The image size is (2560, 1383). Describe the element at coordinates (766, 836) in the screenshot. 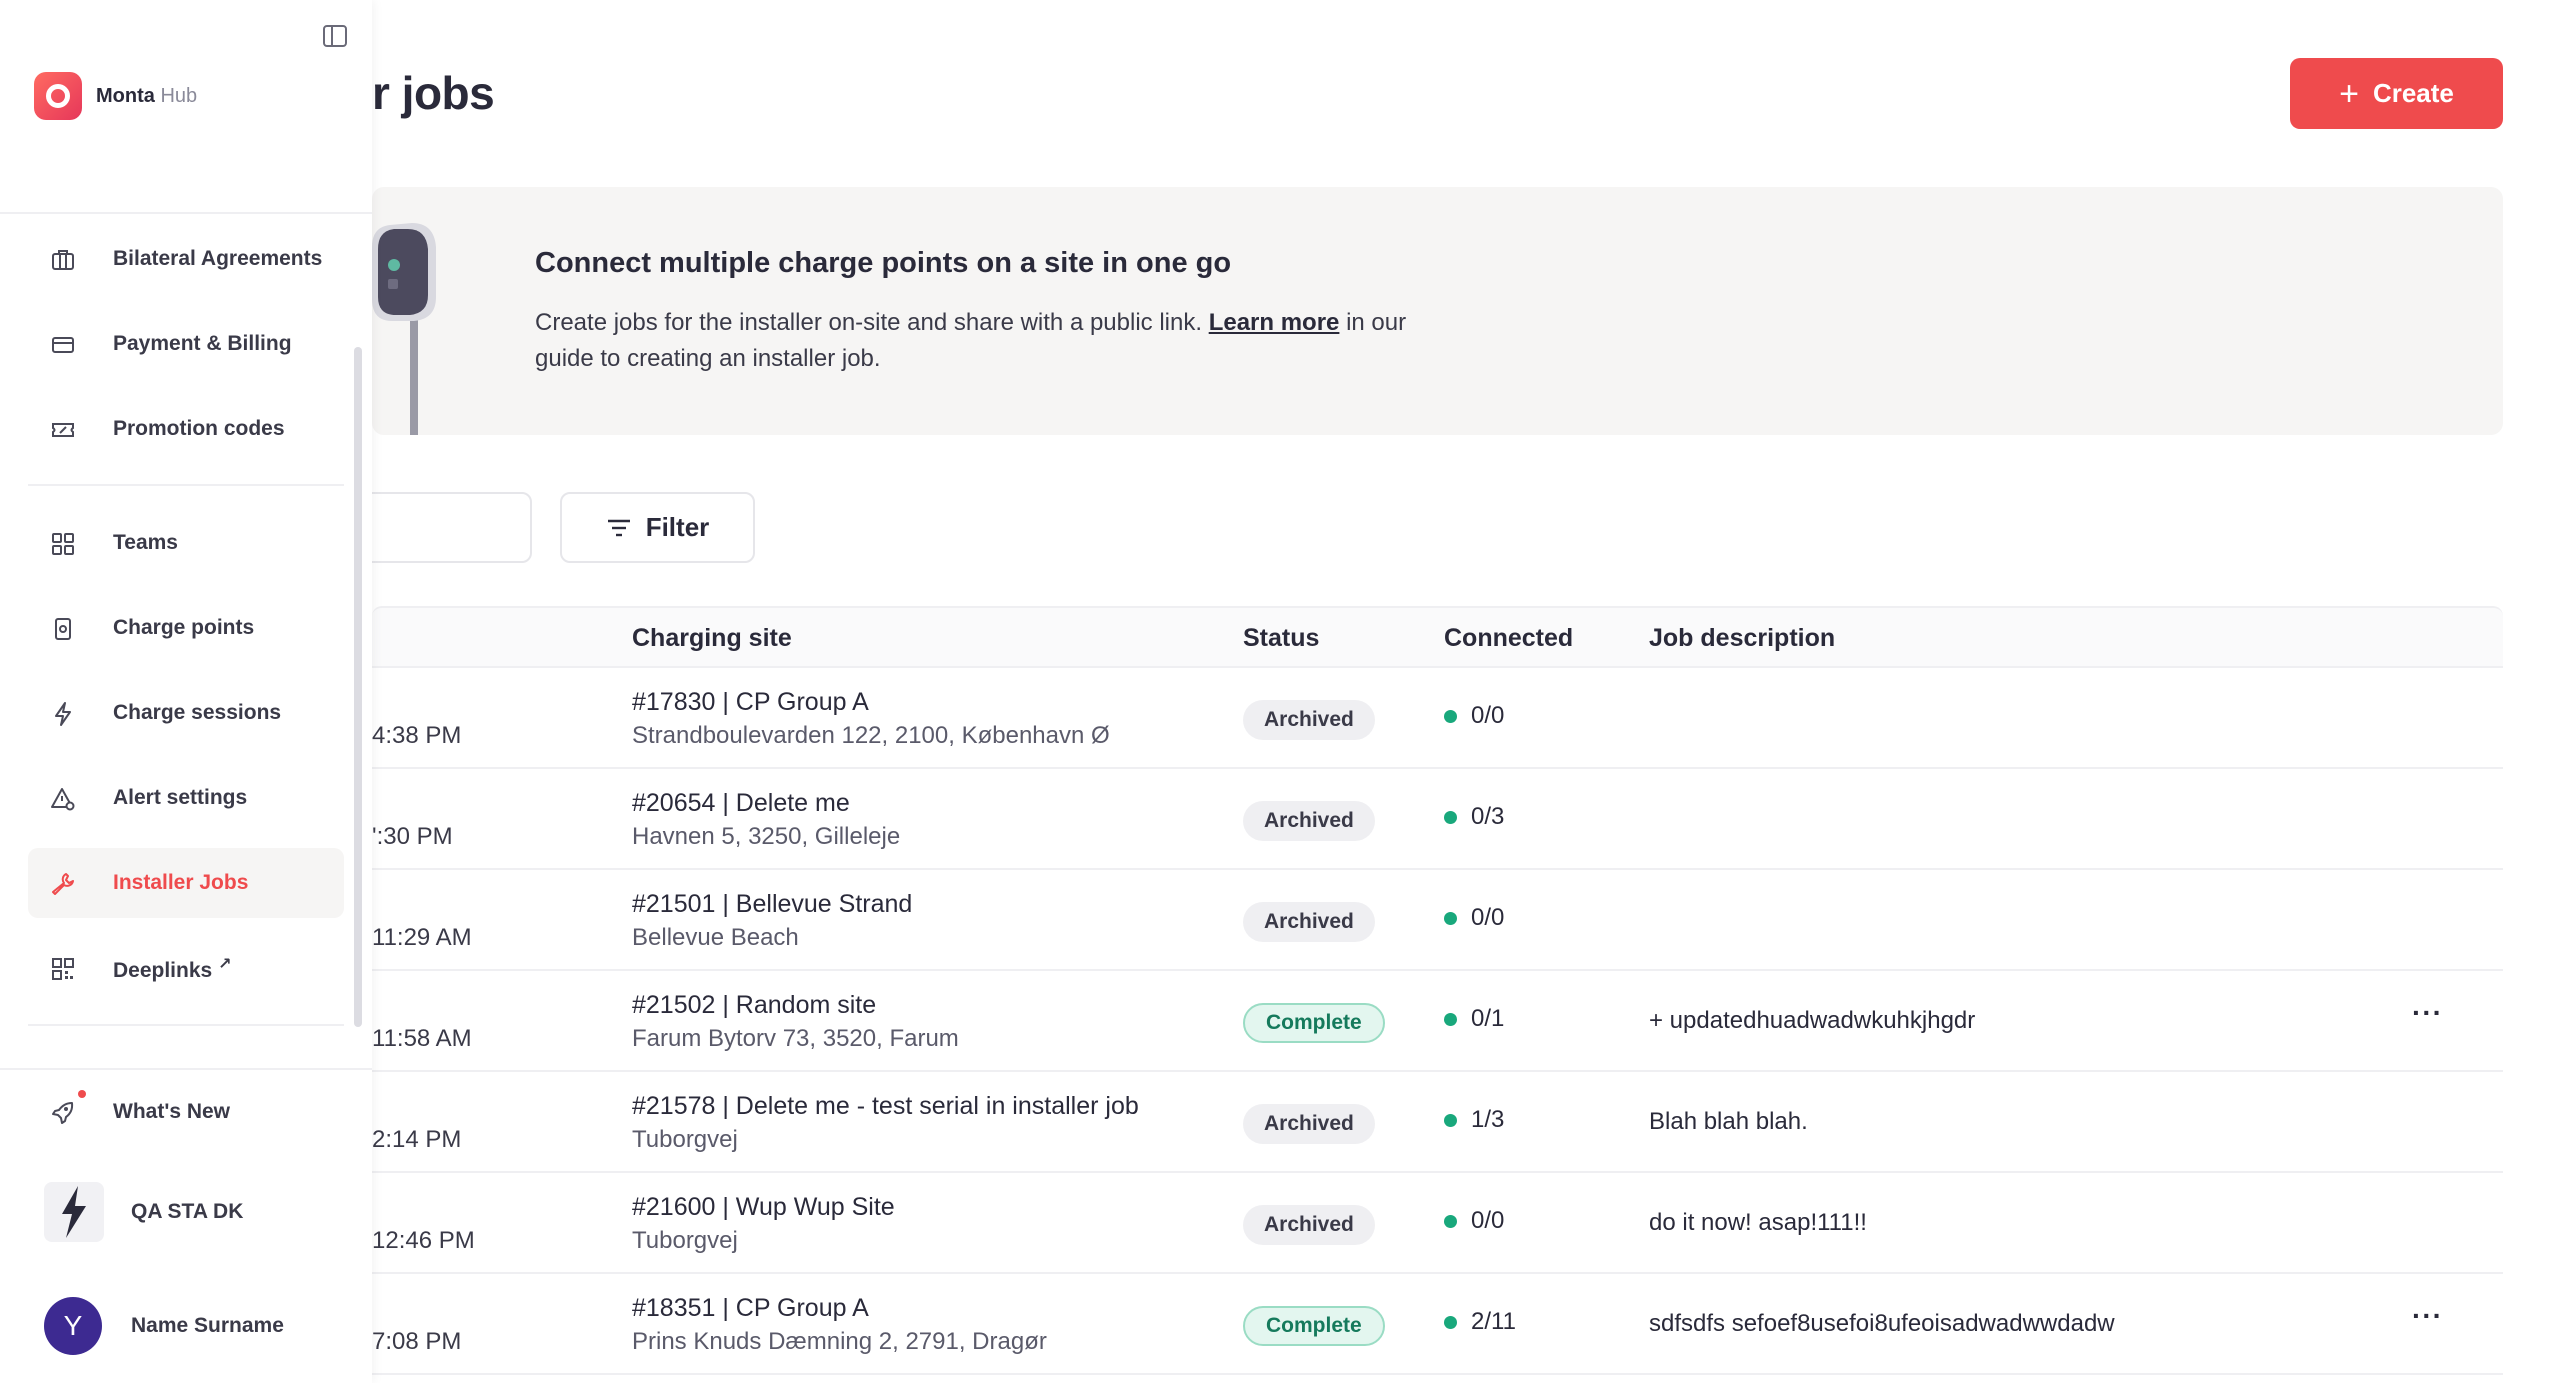

I see `site-address: Havnen 5, 3250, Gilleleje` at that location.